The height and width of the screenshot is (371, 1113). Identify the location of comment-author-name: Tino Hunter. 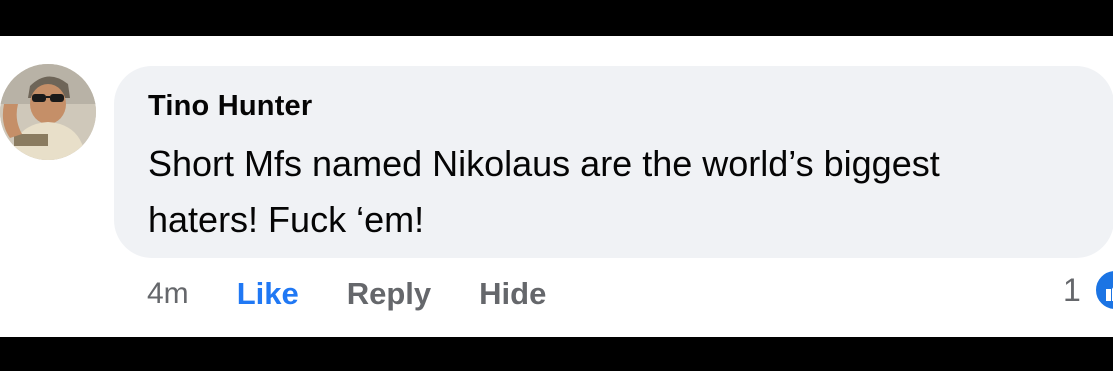
(230, 106).